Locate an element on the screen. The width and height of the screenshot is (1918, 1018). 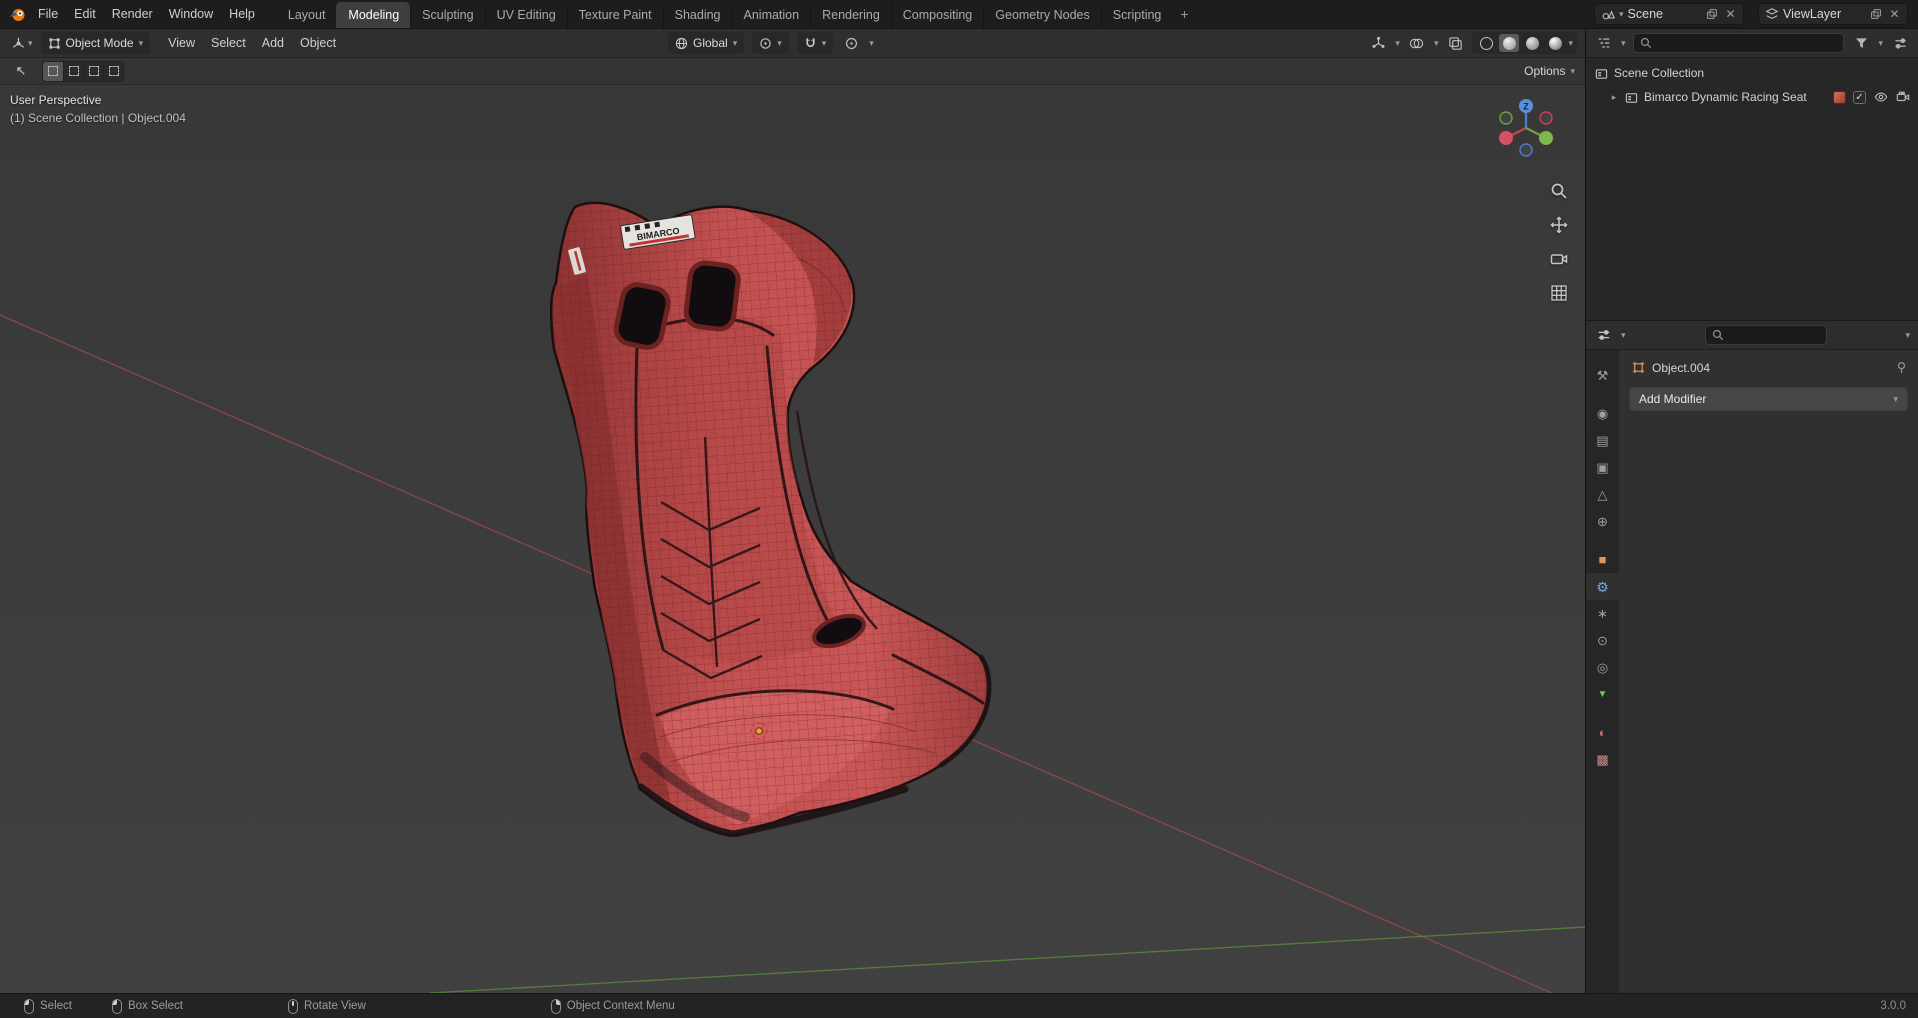
properties-tab: ■ is located at coordinates (1602, 559).